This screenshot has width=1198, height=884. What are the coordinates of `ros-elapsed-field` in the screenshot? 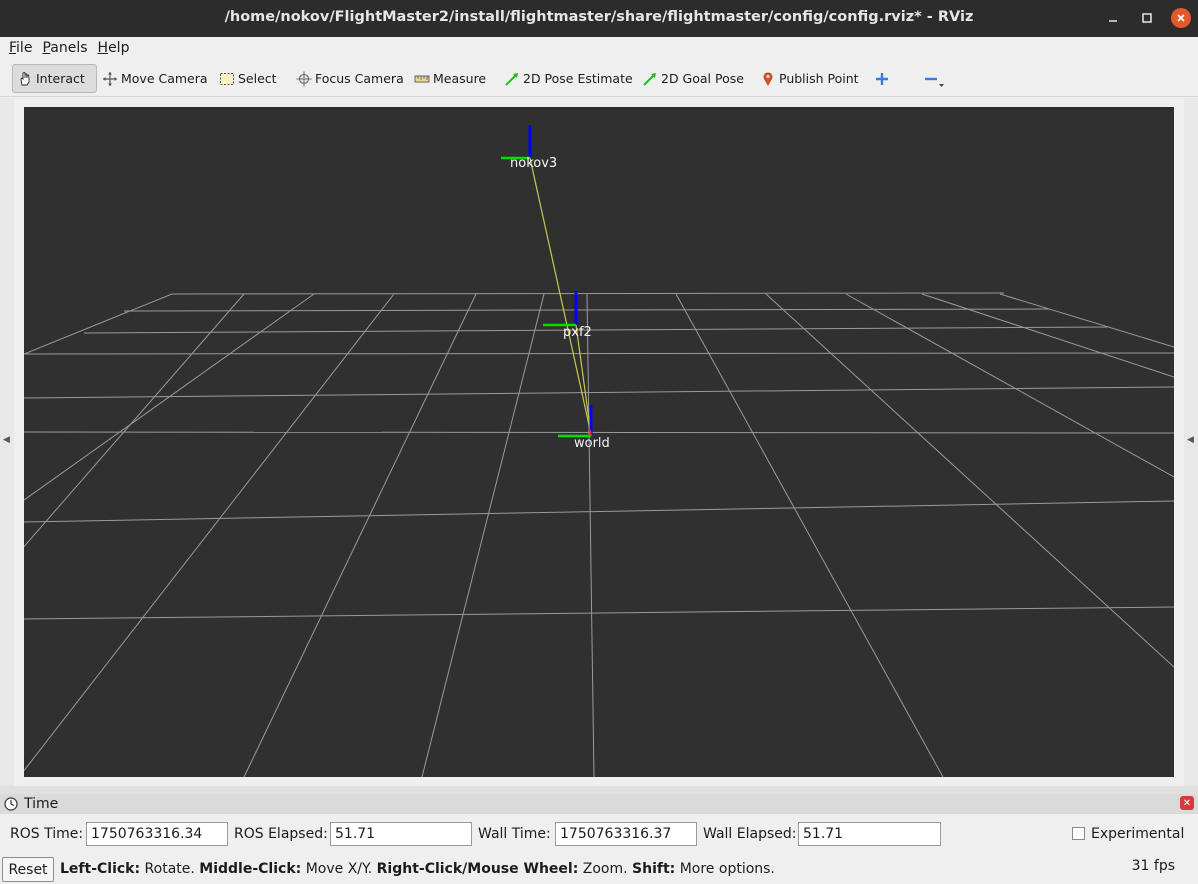 It's located at (401, 834).